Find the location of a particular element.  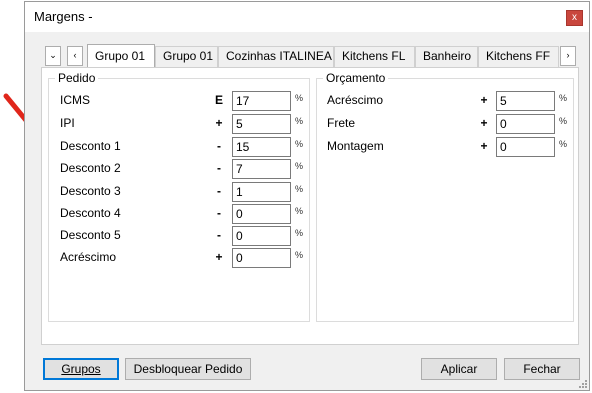

icms-label: ICMS is located at coordinates (75, 100).